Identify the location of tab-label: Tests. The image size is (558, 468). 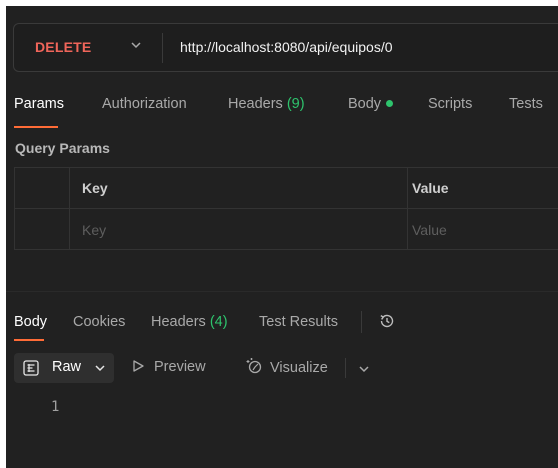
(526, 104).